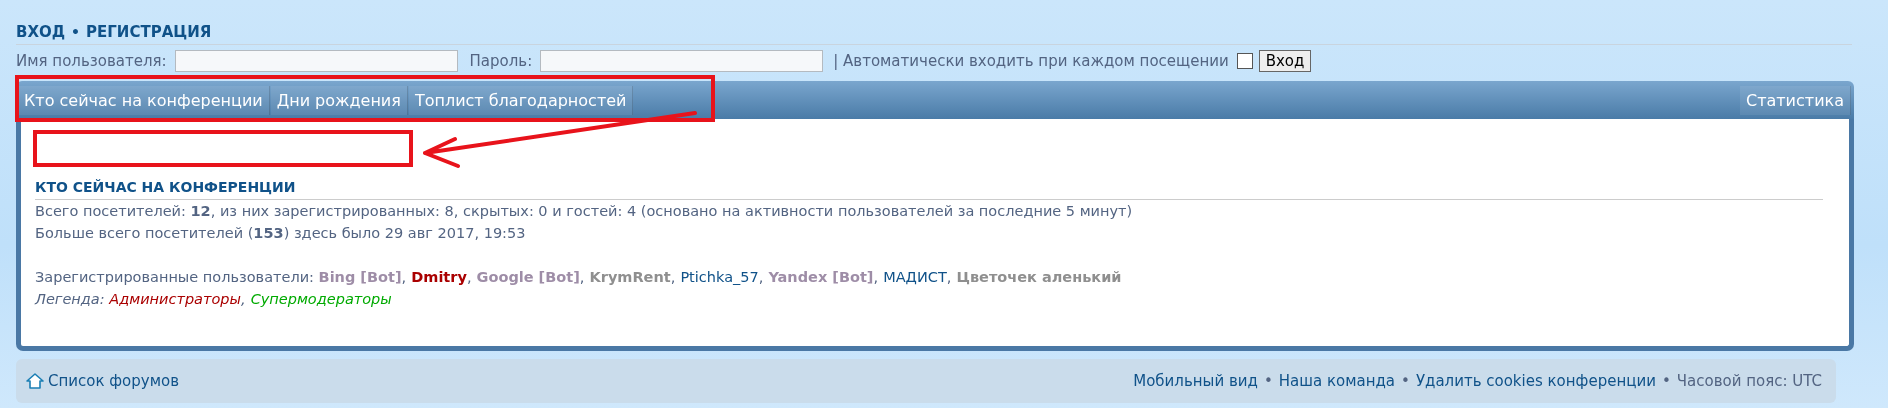 The height and width of the screenshot is (408, 1888). Describe the element at coordinates (35, 381) in the screenshot. I see `home-icon` at that location.